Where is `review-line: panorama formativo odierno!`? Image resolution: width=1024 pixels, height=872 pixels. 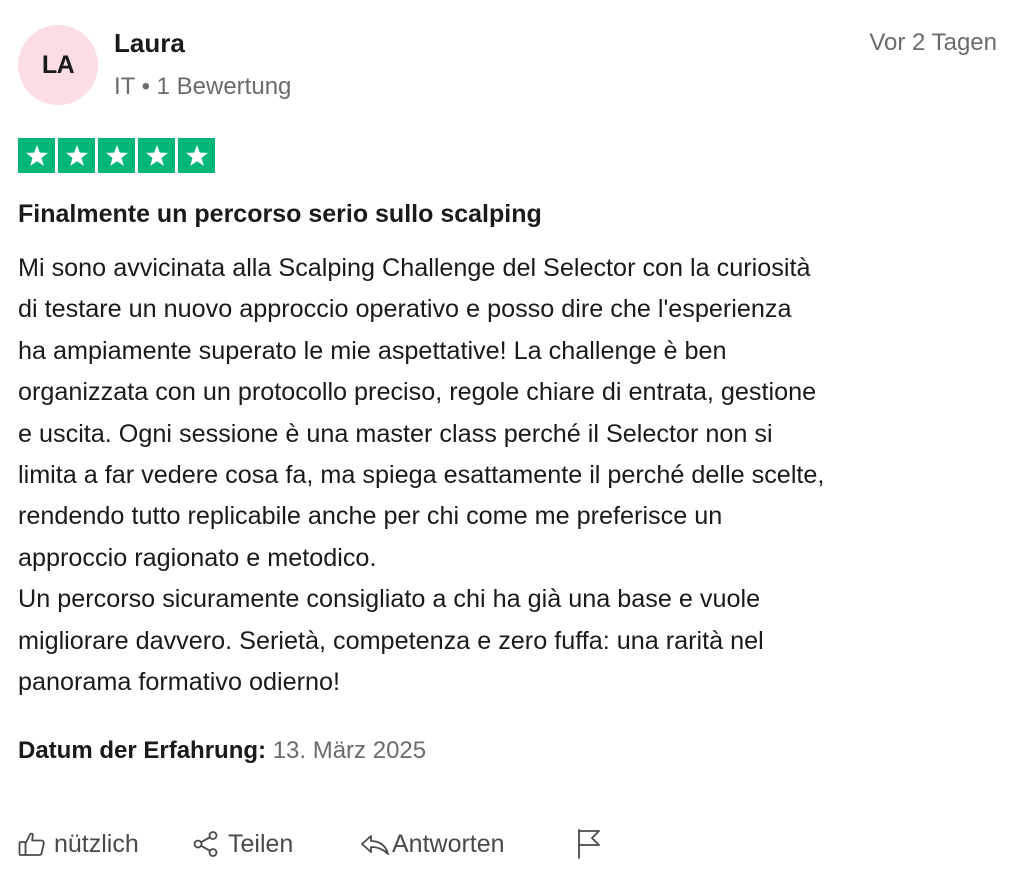 review-line: panorama formativo odierno! is located at coordinates (179, 682).